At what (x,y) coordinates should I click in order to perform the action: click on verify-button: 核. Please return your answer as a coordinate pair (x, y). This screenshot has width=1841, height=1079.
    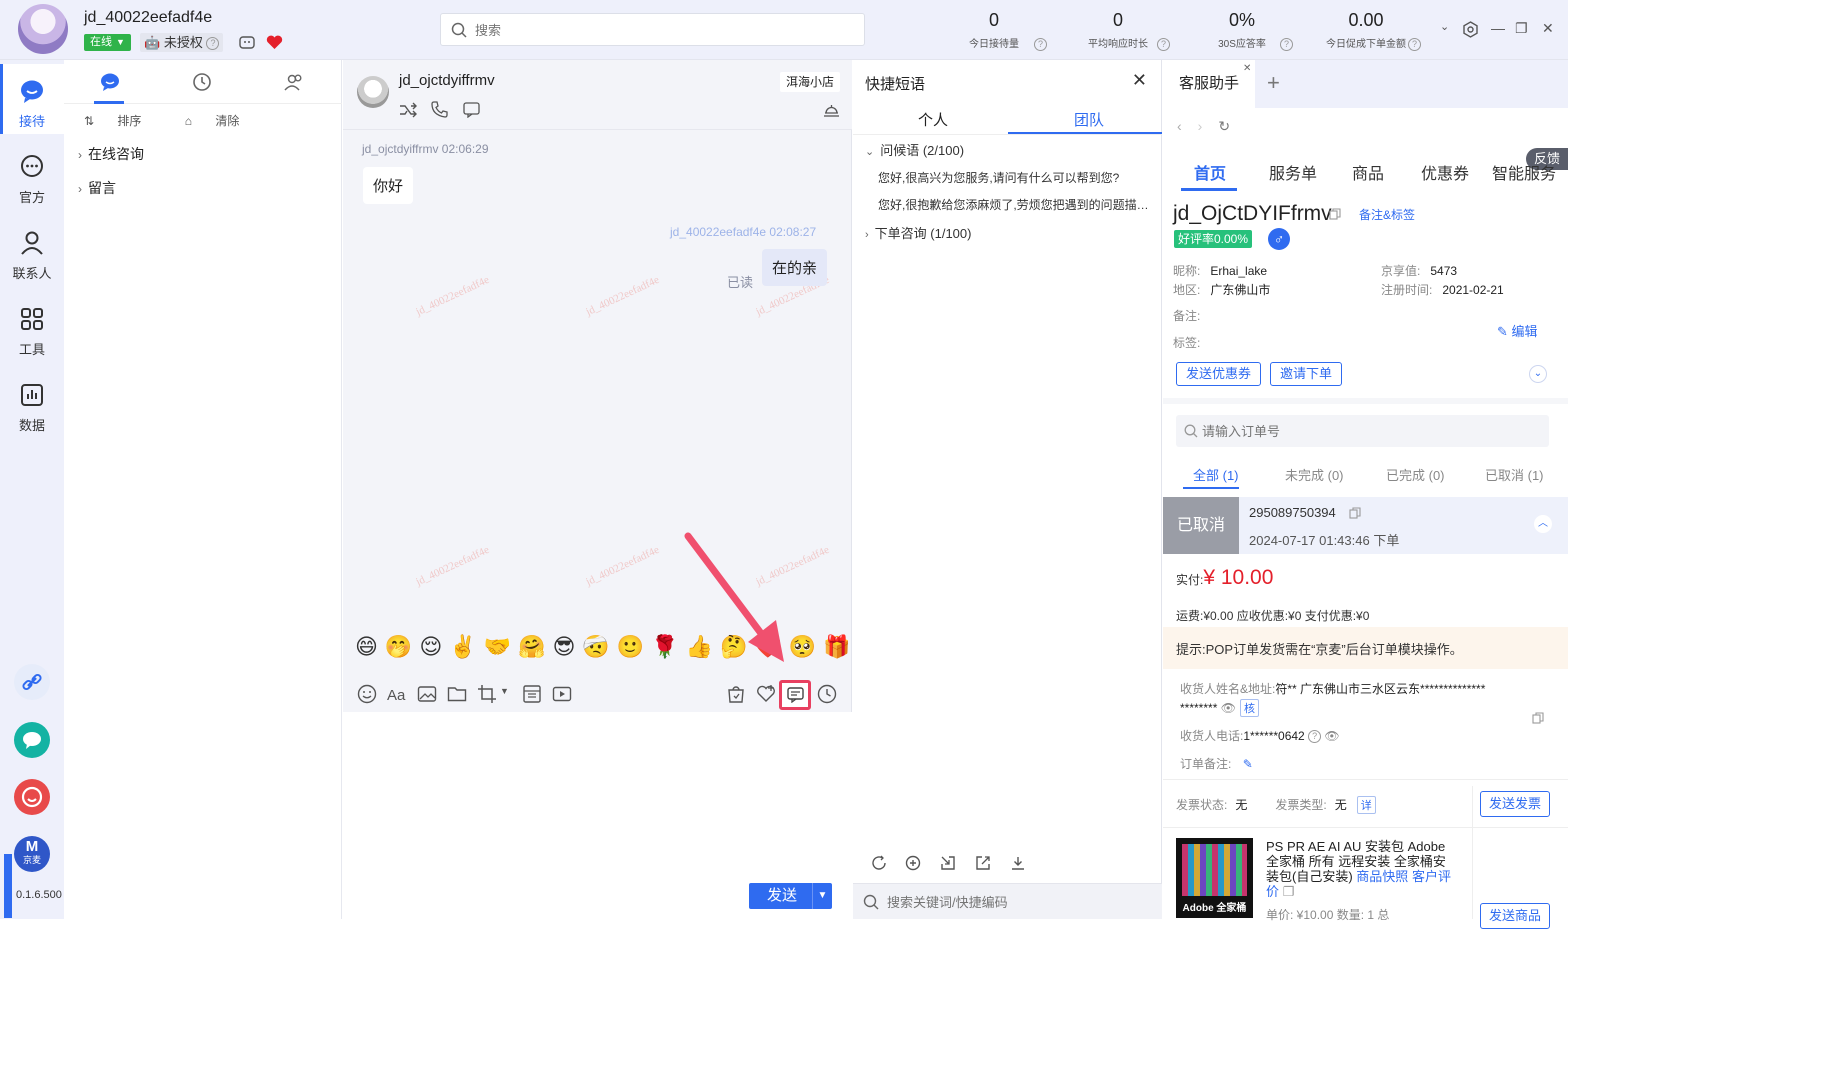
    Looking at the image, I should click on (1249, 708).